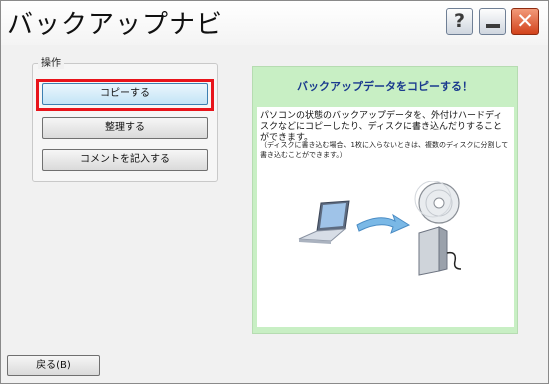 This screenshot has height=384, width=549. What do you see at coordinates (125, 94) in the screenshot?
I see `copy-button: コピーする` at bounding box center [125, 94].